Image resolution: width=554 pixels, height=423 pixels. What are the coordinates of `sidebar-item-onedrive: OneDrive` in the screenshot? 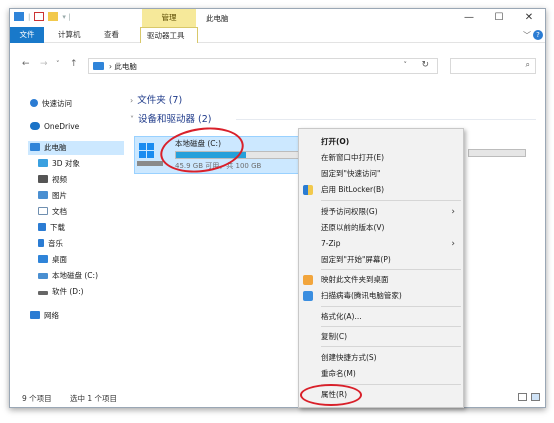 It's located at (54, 127).